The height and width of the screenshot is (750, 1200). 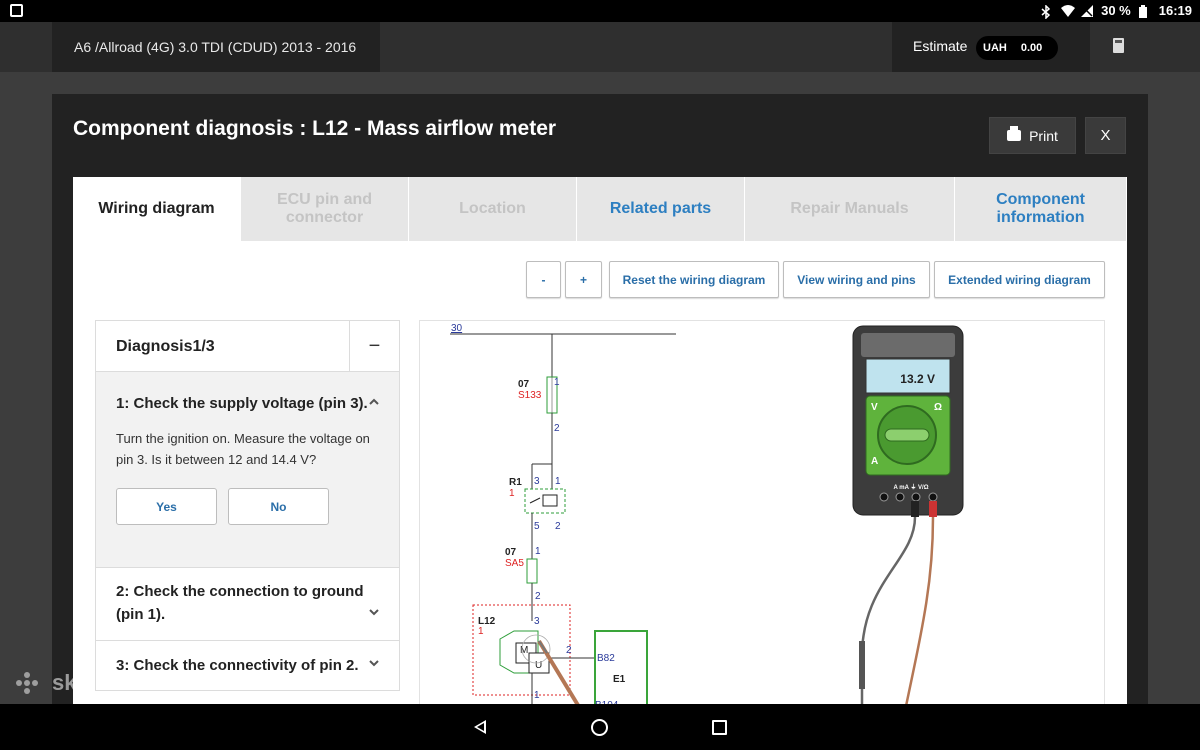 I want to click on watermark-text: skelbiu.lt, so click(x=100, y=682).